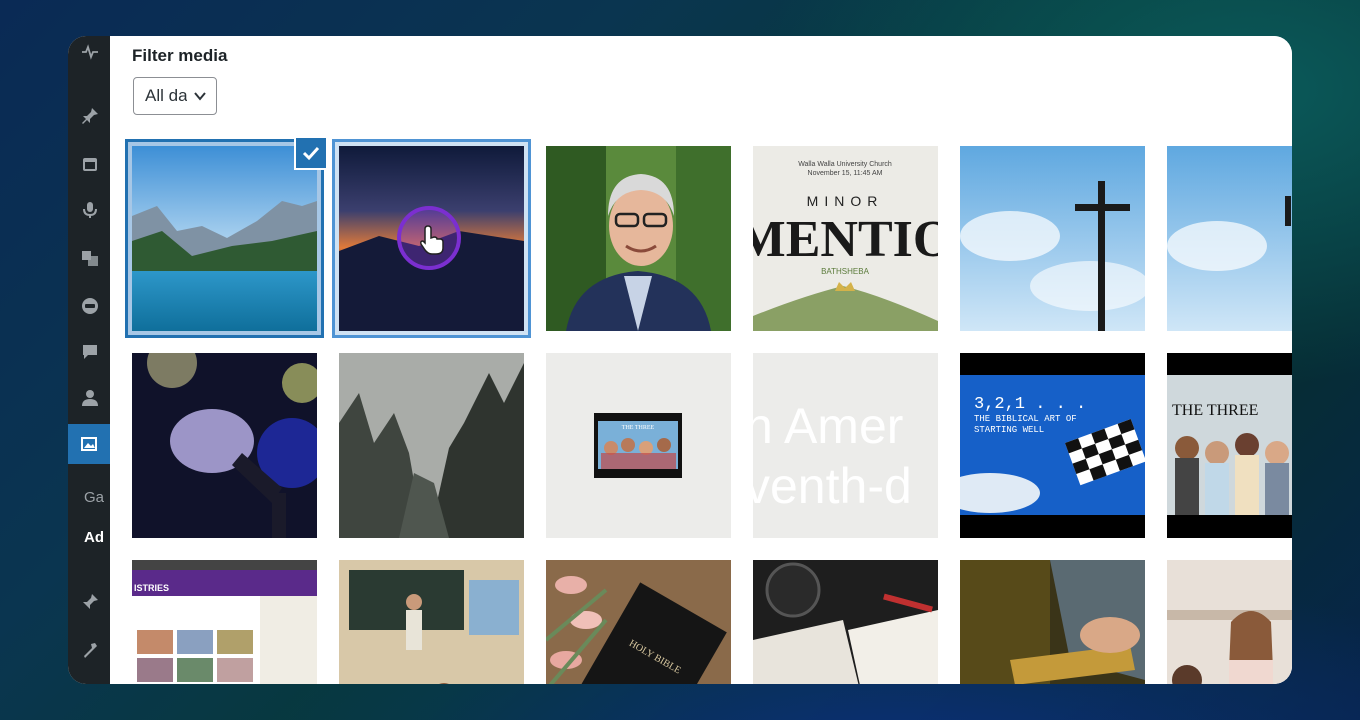  I want to click on gallery-icon, so click(89, 444).